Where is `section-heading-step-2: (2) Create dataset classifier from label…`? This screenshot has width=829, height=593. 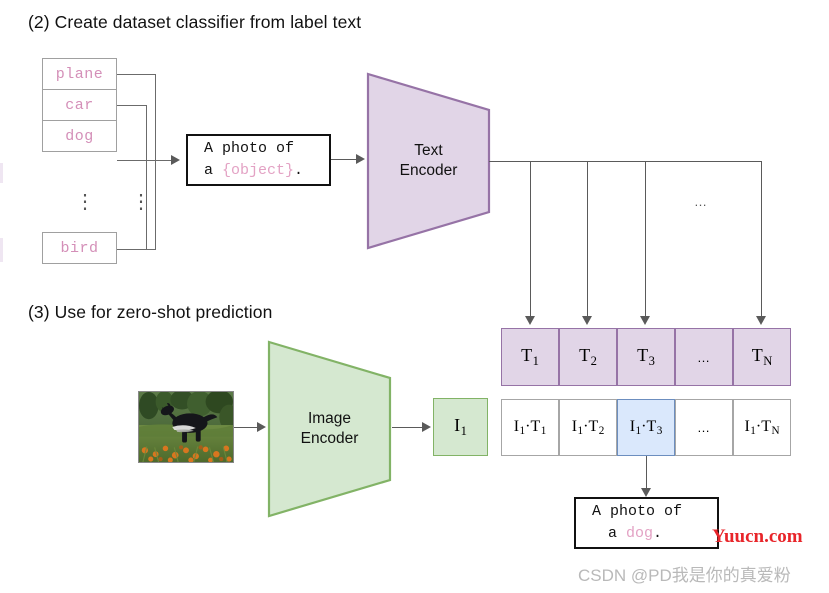
section-heading-step-2: (2) Create dataset classifier from label… is located at coordinates (195, 22).